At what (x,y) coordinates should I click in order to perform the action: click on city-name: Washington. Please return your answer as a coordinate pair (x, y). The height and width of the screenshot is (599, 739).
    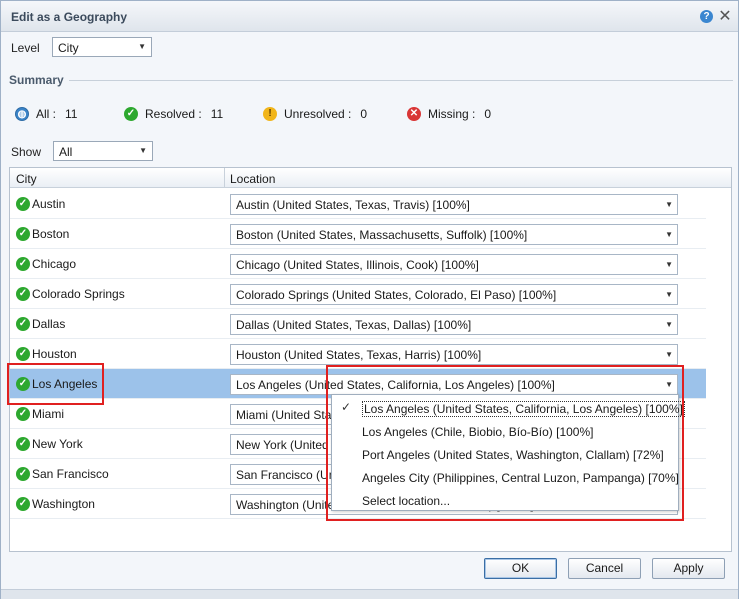
    Looking at the image, I should click on (63, 504).